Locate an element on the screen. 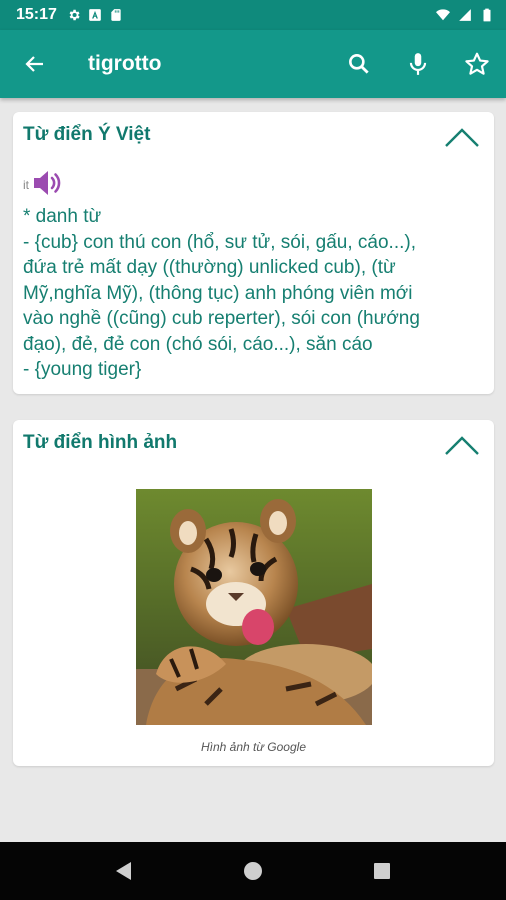  nav-recents-button is located at coordinates (382, 871).